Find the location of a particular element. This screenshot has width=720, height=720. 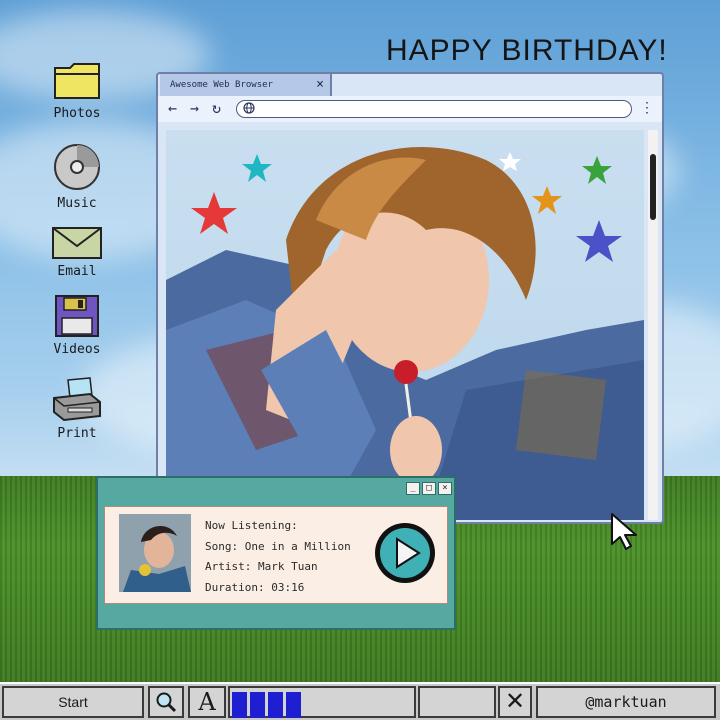

font-button: A is located at coordinates (207, 702).